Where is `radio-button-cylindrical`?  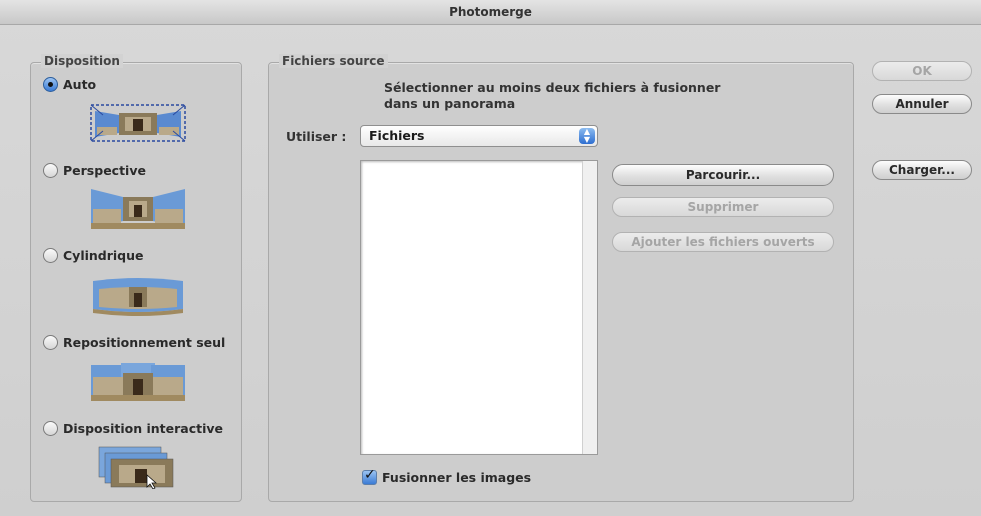 radio-button-cylindrical is located at coordinates (50, 255).